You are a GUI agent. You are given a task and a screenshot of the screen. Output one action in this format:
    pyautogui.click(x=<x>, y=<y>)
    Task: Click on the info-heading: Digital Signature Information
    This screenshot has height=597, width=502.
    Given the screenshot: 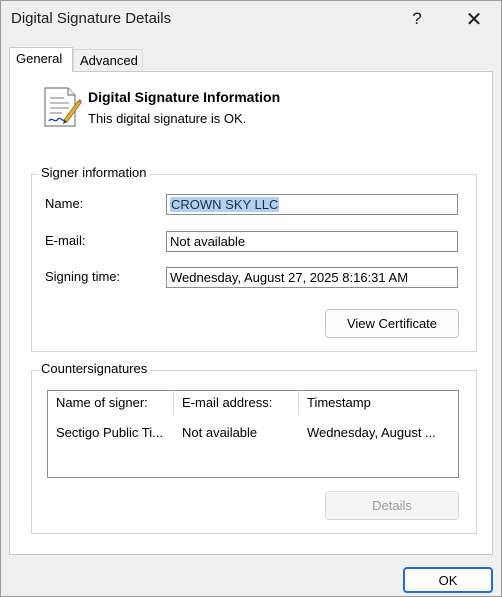 What is the action you would take?
    pyautogui.click(x=184, y=97)
    